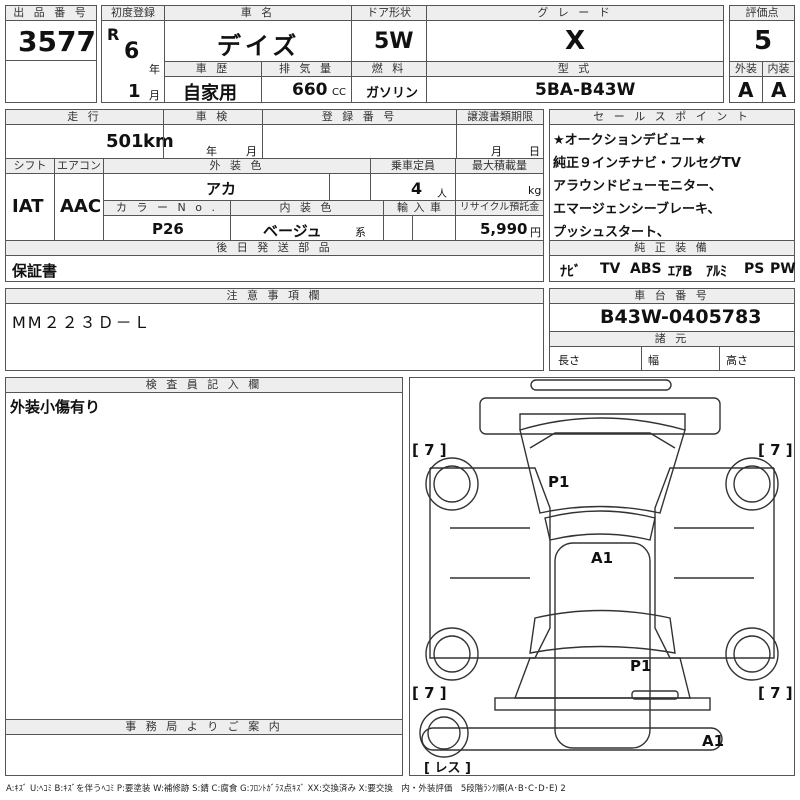 Image resolution: width=800 pixels, height=800 pixels. I want to click on interior-score: A, so click(779, 90).